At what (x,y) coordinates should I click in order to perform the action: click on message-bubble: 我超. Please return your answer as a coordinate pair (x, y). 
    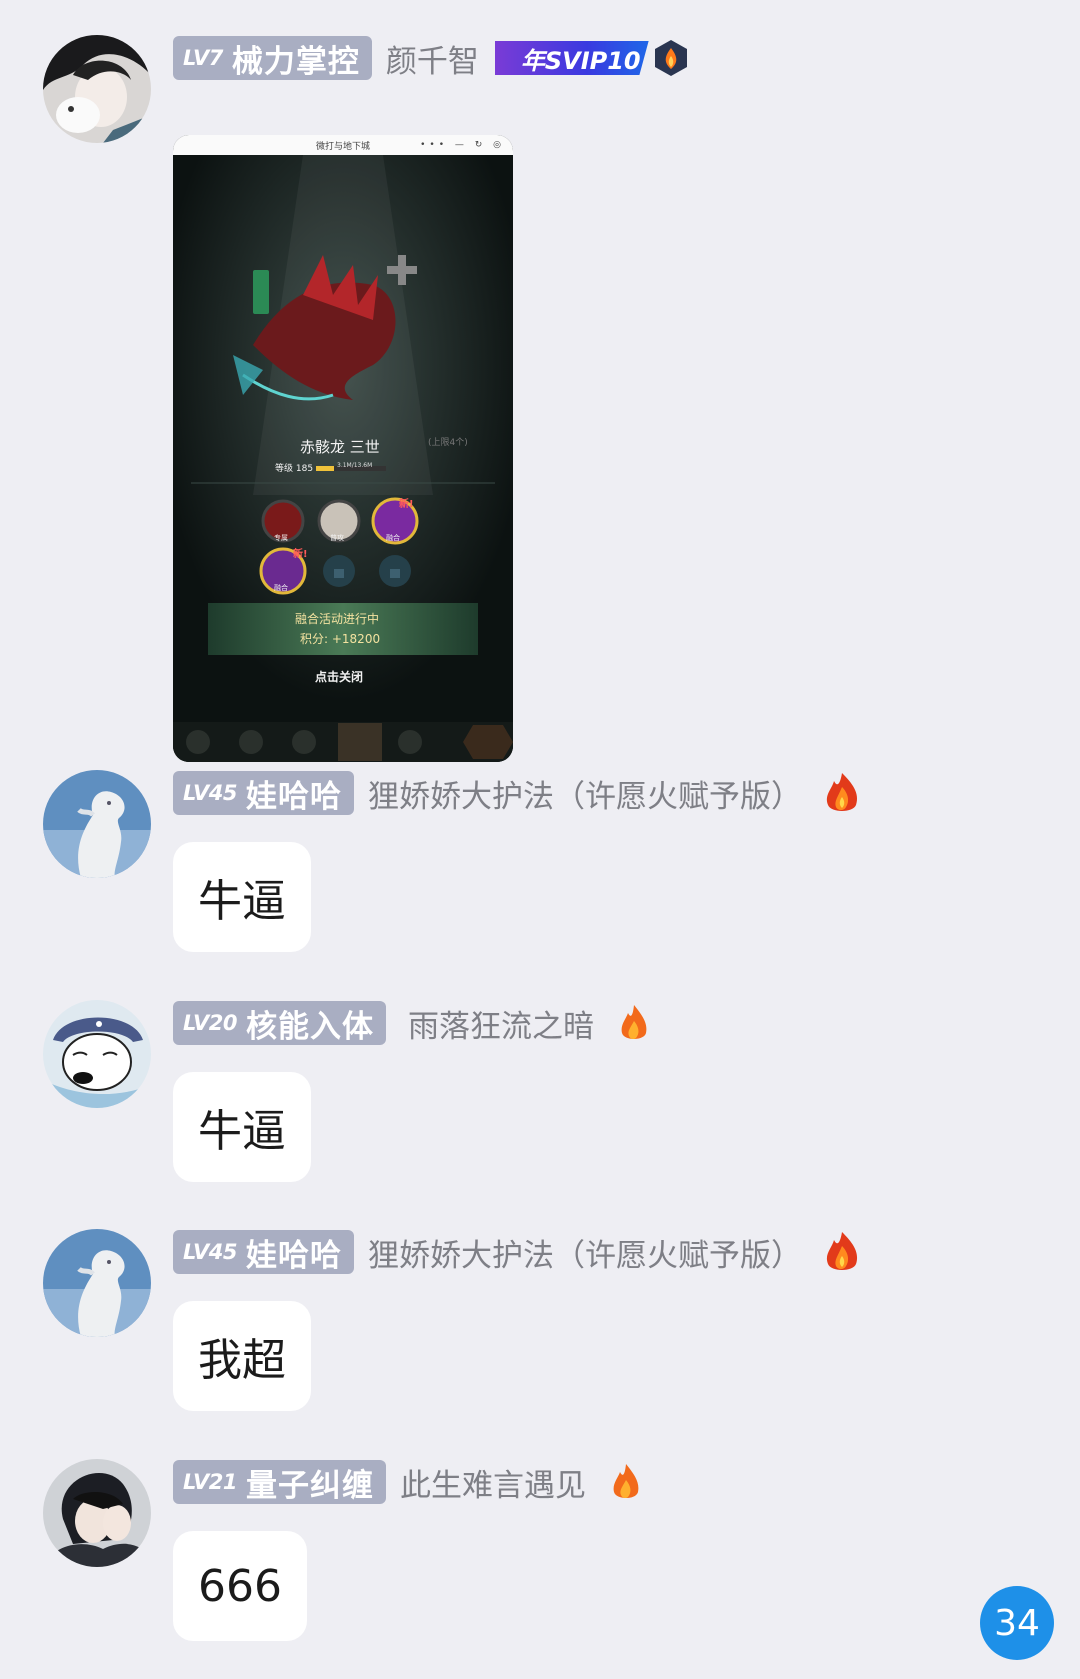
    Looking at the image, I should click on (242, 1356).